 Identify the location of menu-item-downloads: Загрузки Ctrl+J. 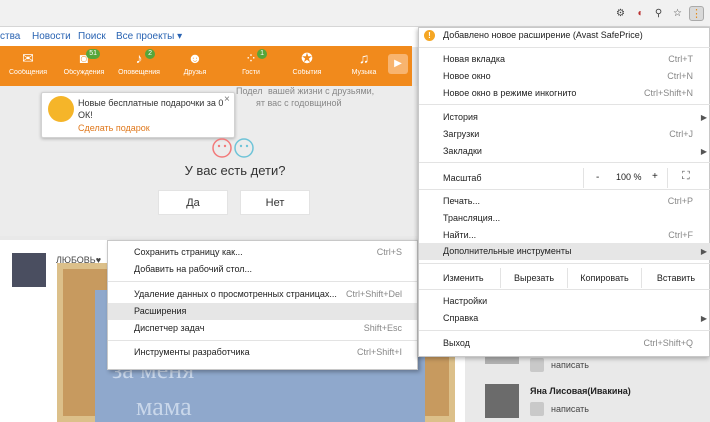
(564, 134).